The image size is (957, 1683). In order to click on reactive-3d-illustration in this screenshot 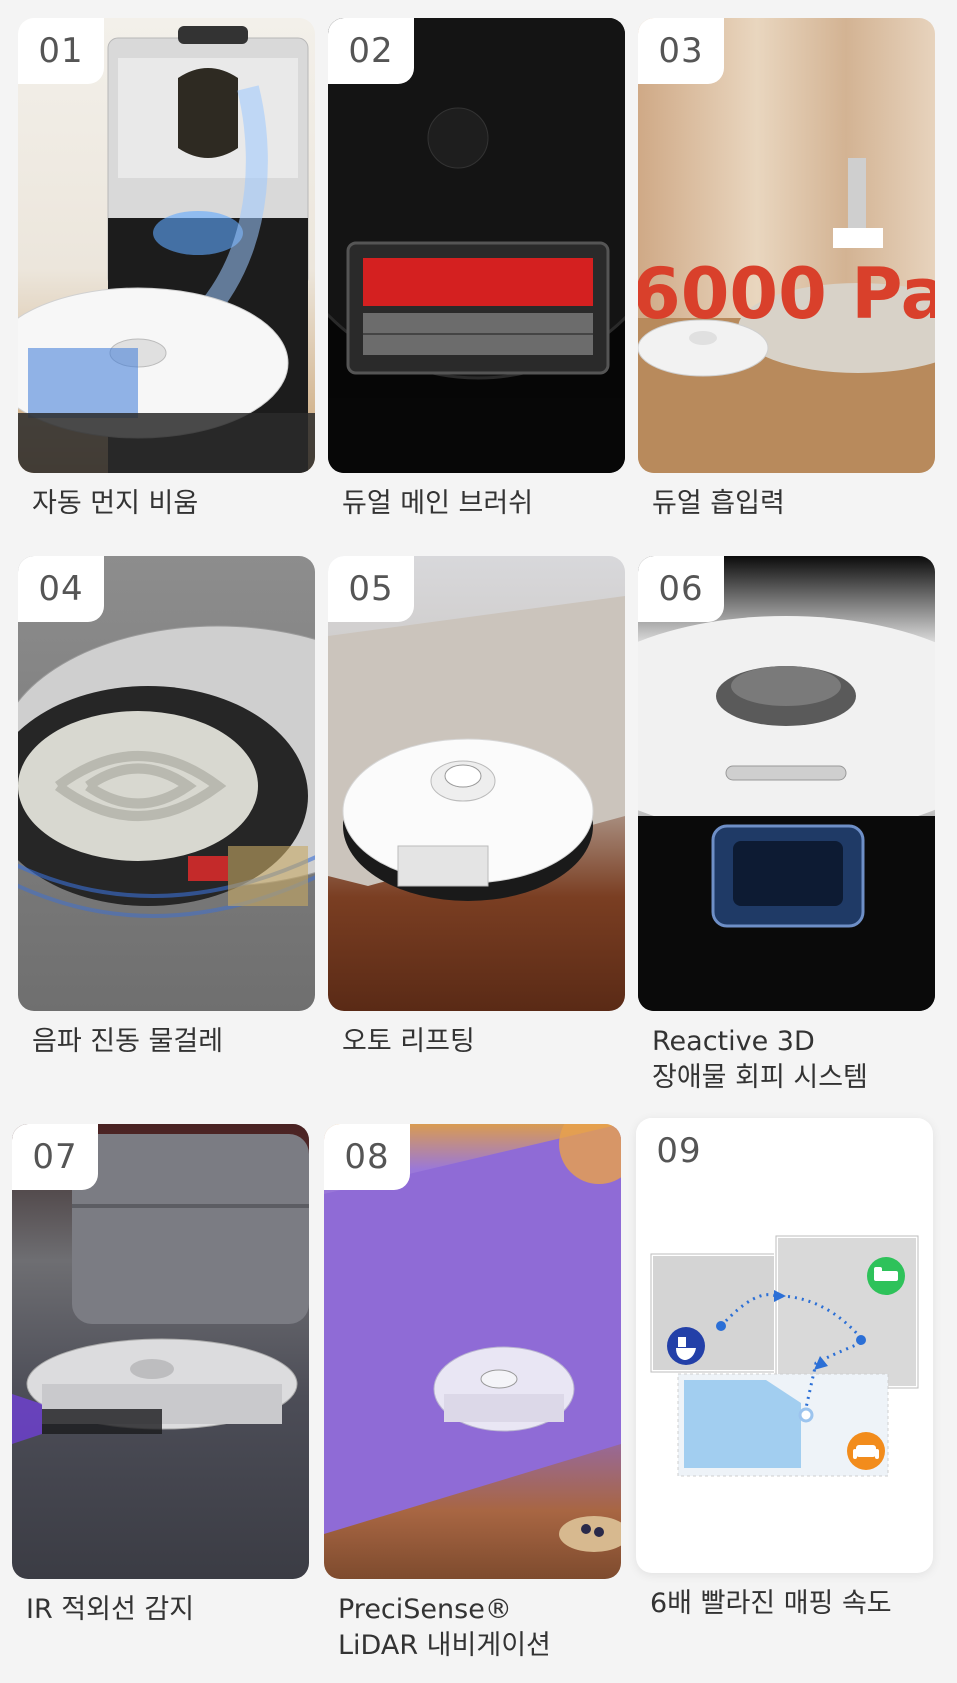, I will do `click(786, 813)`.